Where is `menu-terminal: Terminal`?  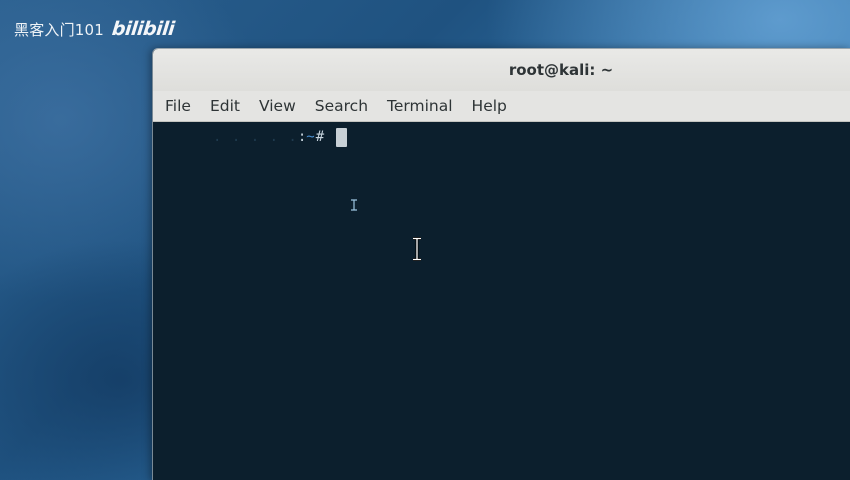
menu-terminal: Terminal is located at coordinates (420, 106).